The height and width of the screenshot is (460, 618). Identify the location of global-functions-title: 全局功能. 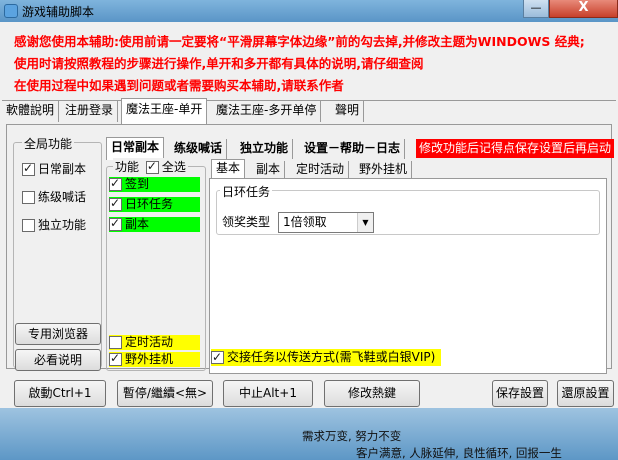
(48, 143).